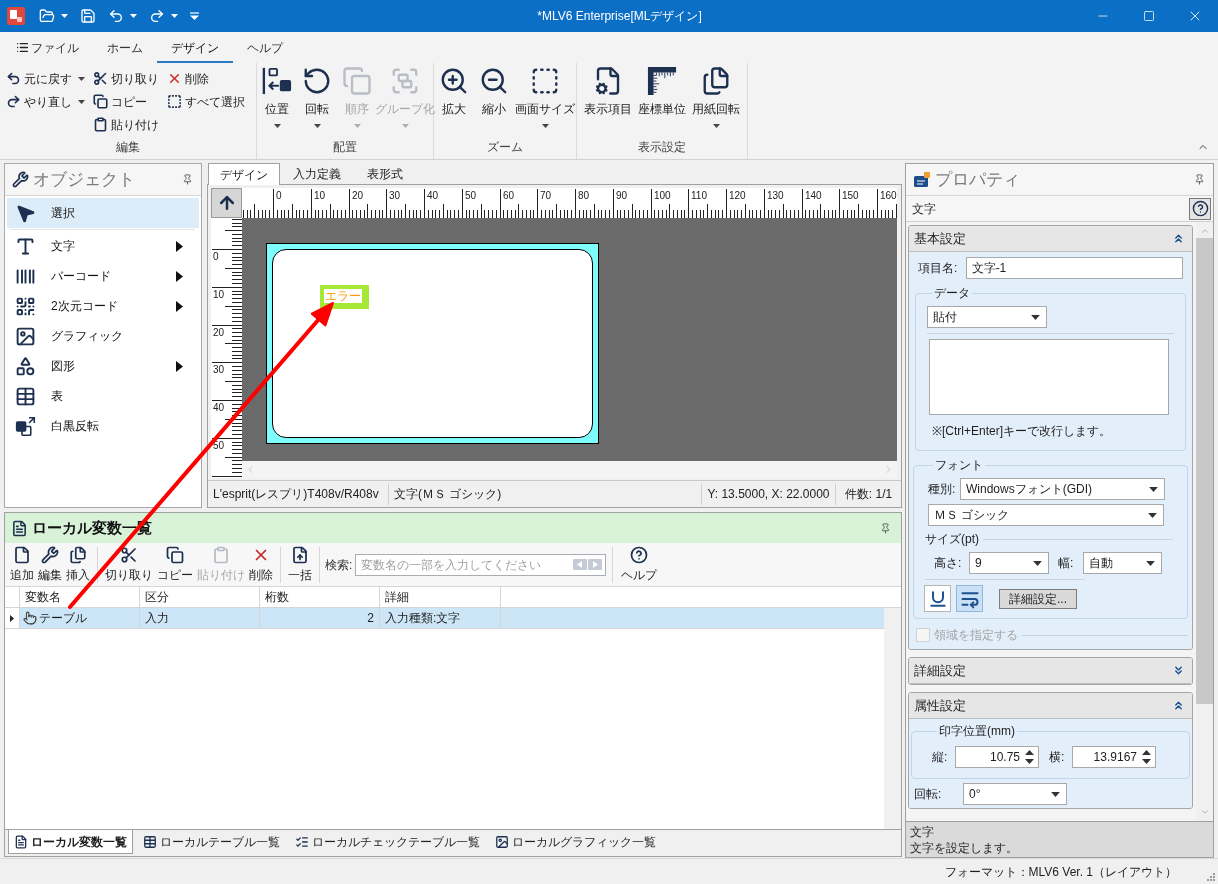  What do you see at coordinates (608, 100) in the screenshot?
I see `ribbon-button: 表示項目` at bounding box center [608, 100].